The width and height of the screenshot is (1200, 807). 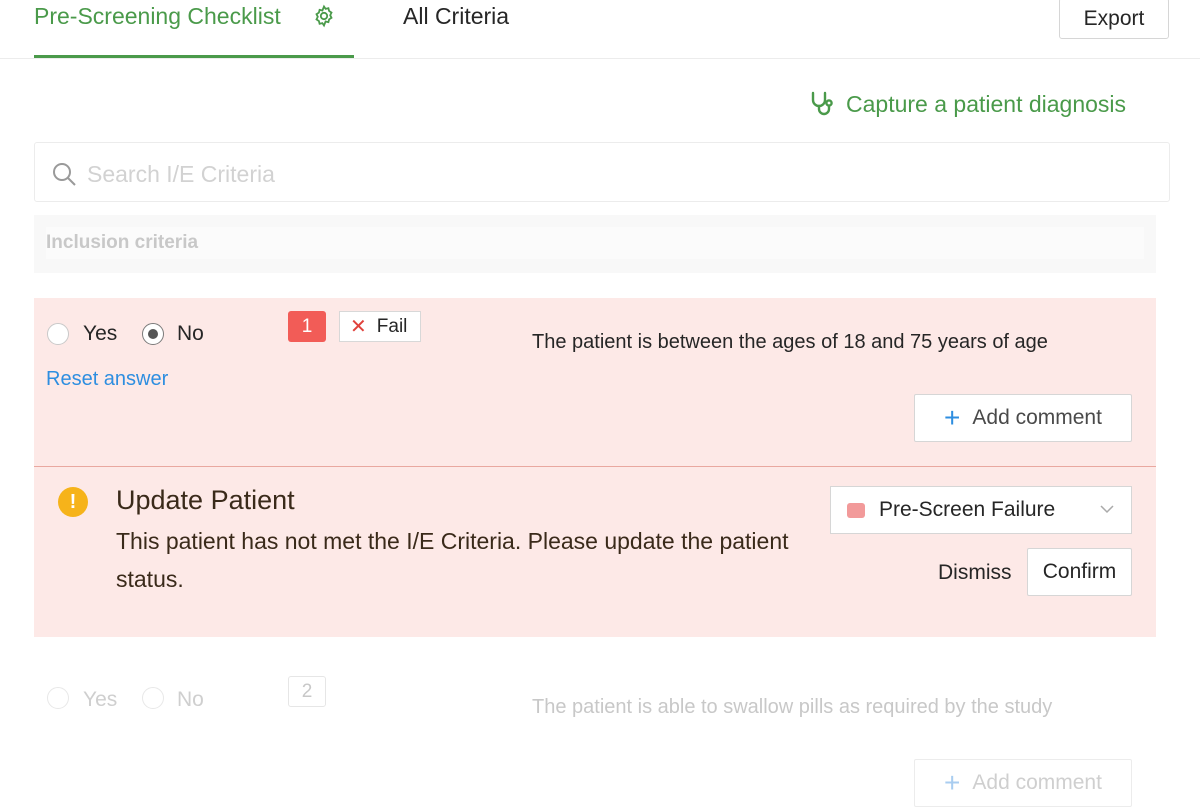 I want to click on tab-pre-screening-checklist: Pre-Screening Checklist, so click(x=194, y=29).